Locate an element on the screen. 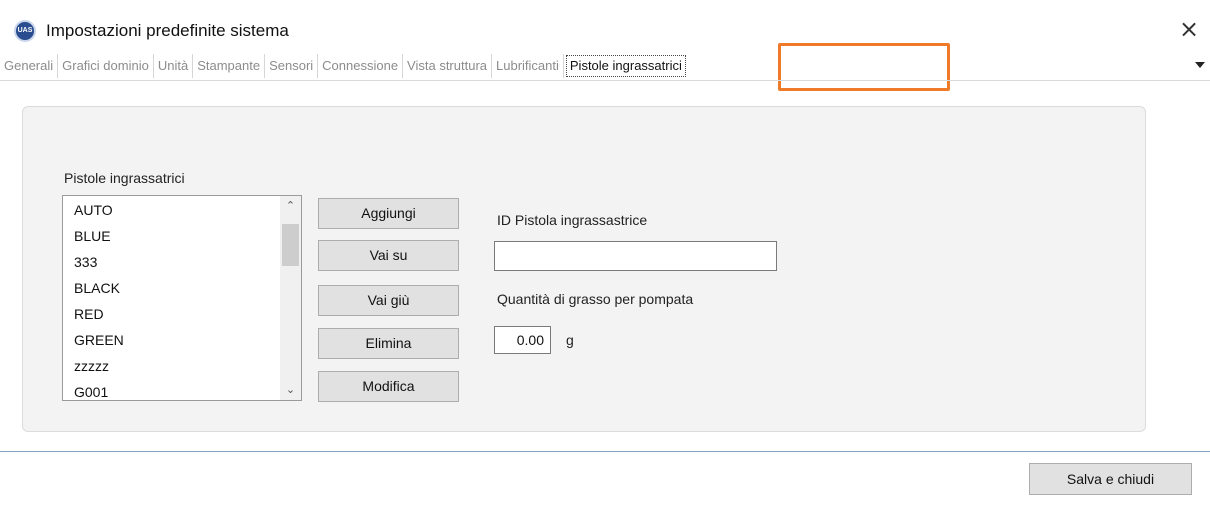 This screenshot has width=1210, height=506. tab-scroll-down-icon is located at coordinates (1200, 65).